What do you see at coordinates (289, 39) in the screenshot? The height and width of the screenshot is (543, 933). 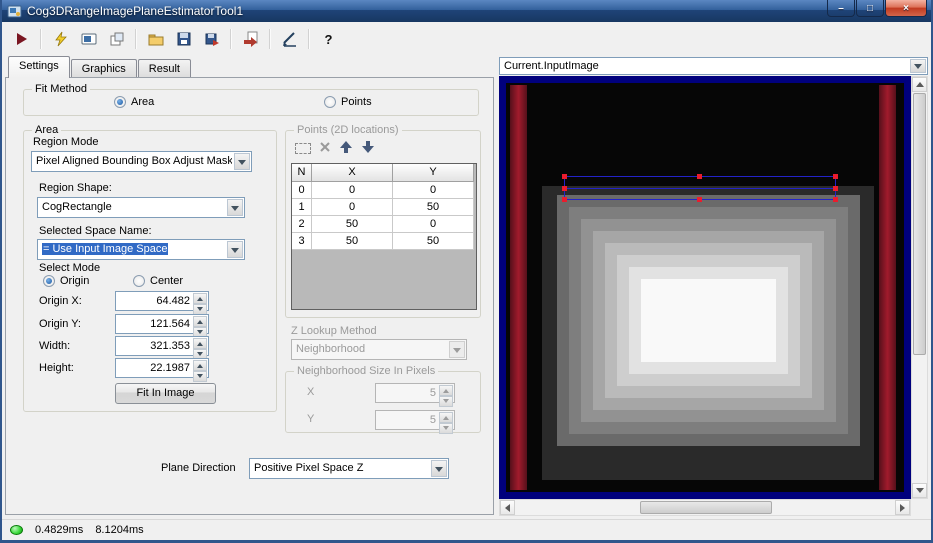 I see `signature-icon` at bounding box center [289, 39].